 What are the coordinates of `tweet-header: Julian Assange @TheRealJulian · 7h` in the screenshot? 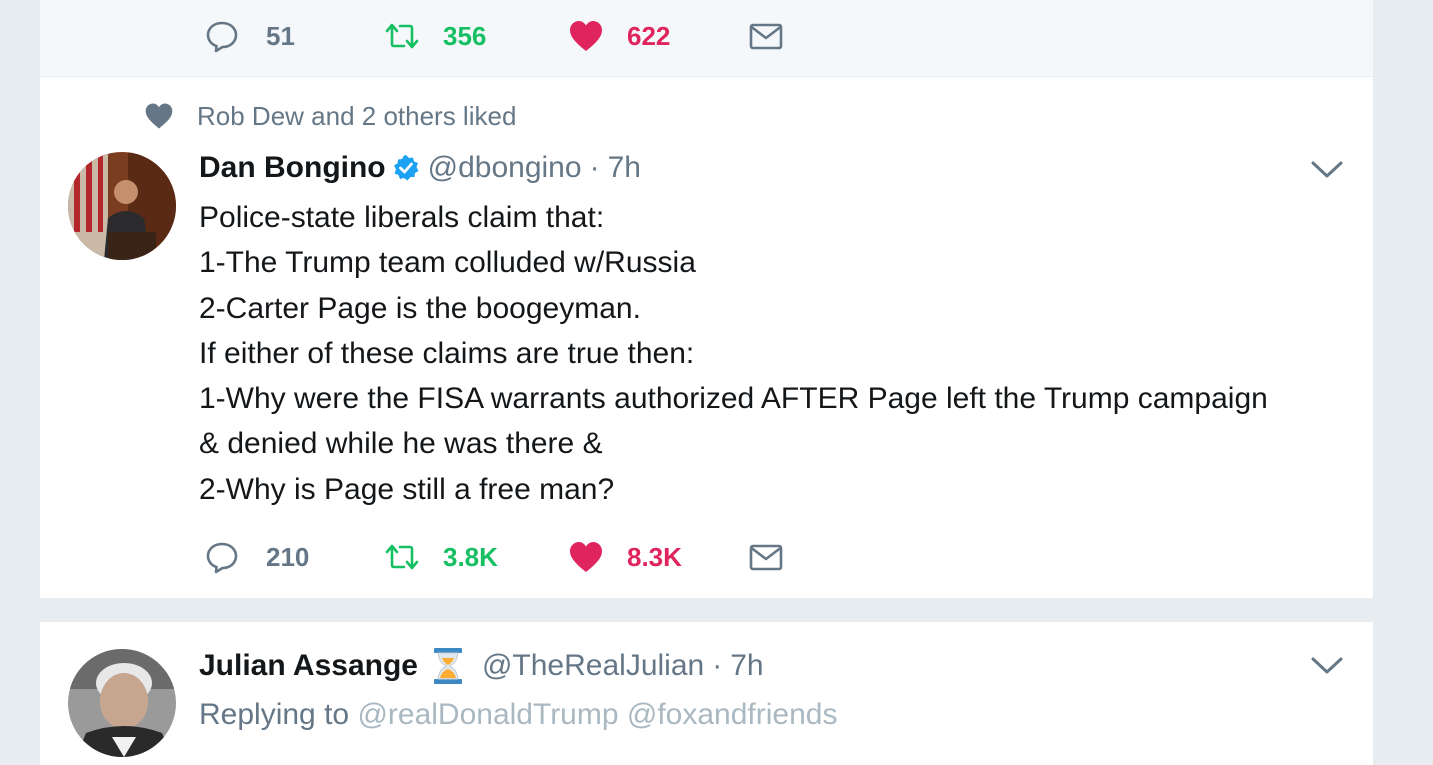 It's located at (481, 666).